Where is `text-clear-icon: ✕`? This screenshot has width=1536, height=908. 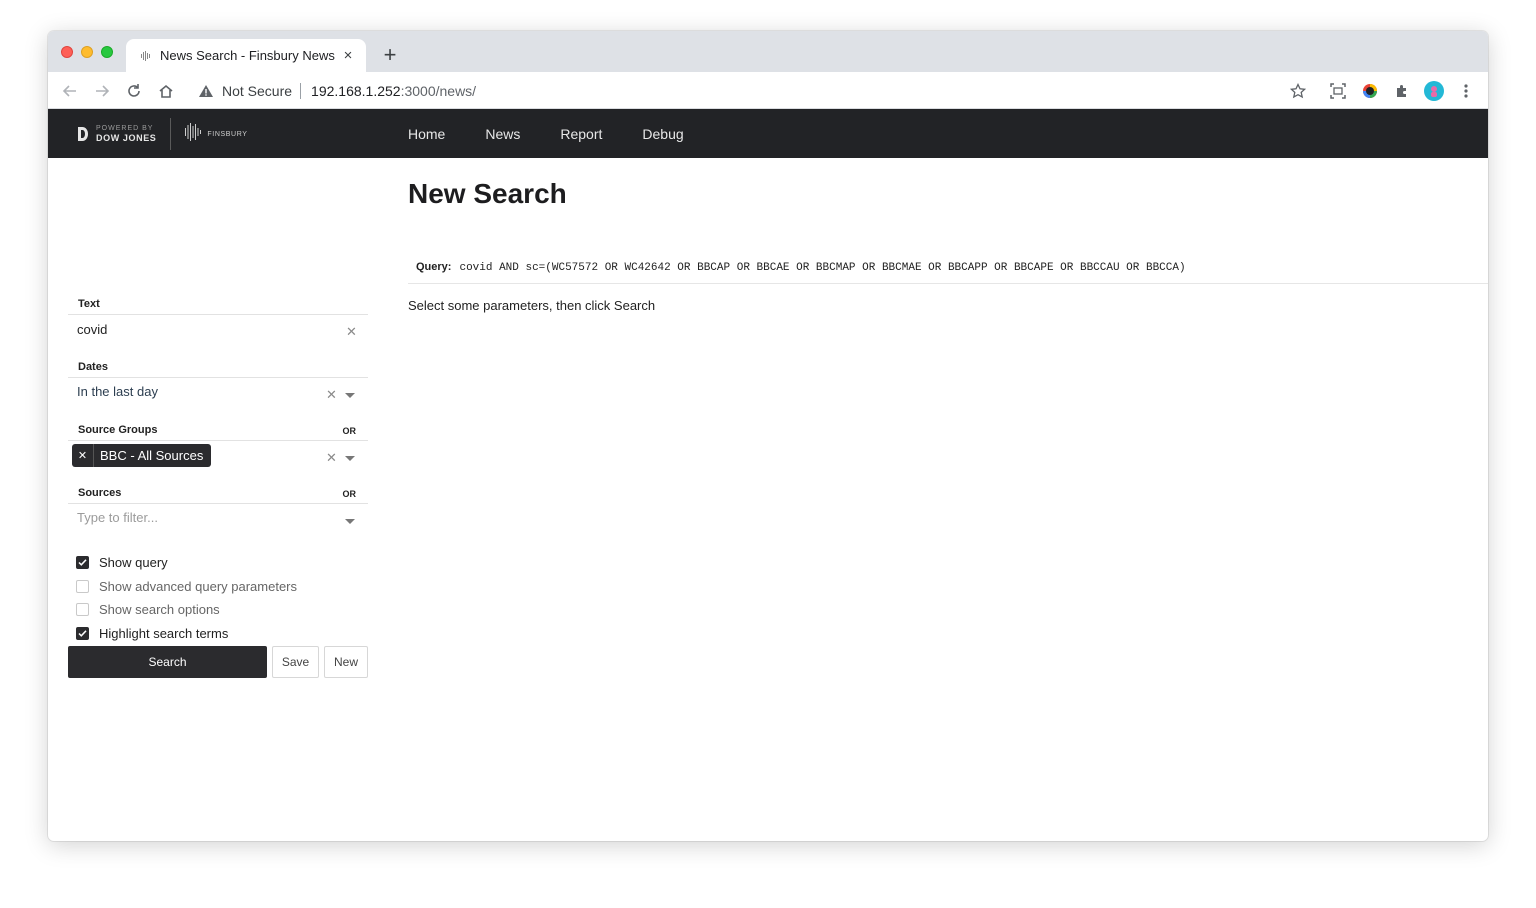
text-clear-icon: ✕ is located at coordinates (351, 332).